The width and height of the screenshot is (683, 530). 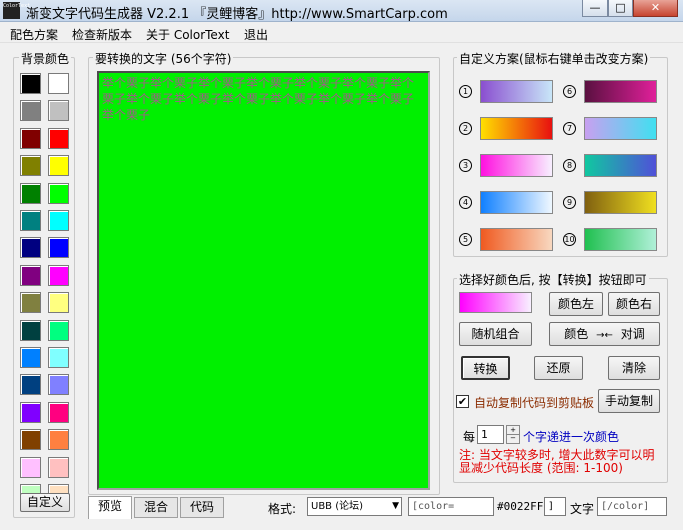 I want to click on scheme-number: 5, so click(x=465, y=239).